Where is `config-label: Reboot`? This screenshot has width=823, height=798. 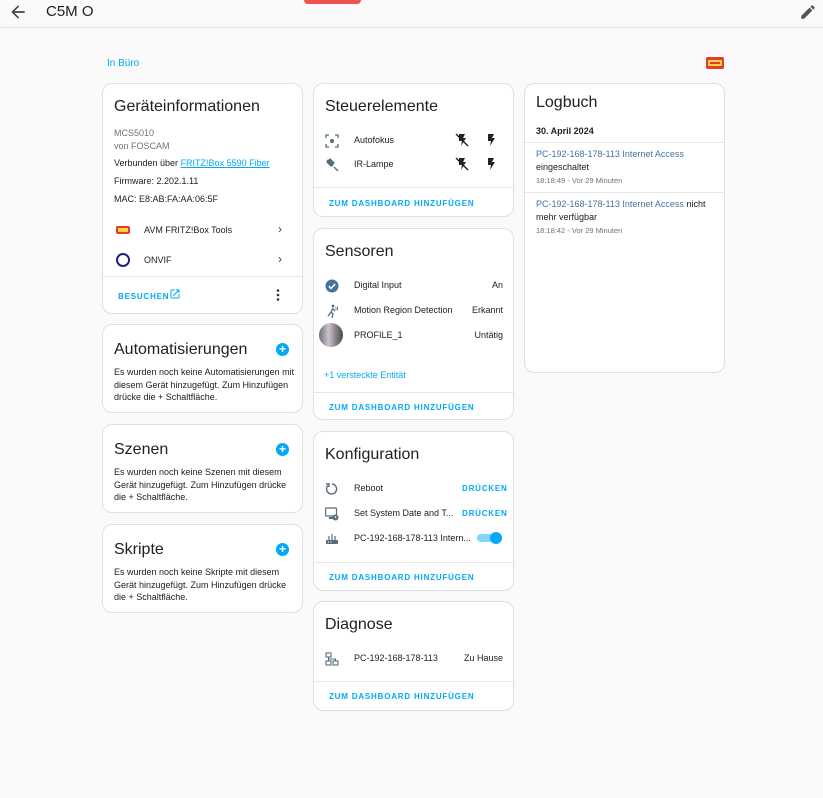 config-label: Reboot is located at coordinates (369, 488).